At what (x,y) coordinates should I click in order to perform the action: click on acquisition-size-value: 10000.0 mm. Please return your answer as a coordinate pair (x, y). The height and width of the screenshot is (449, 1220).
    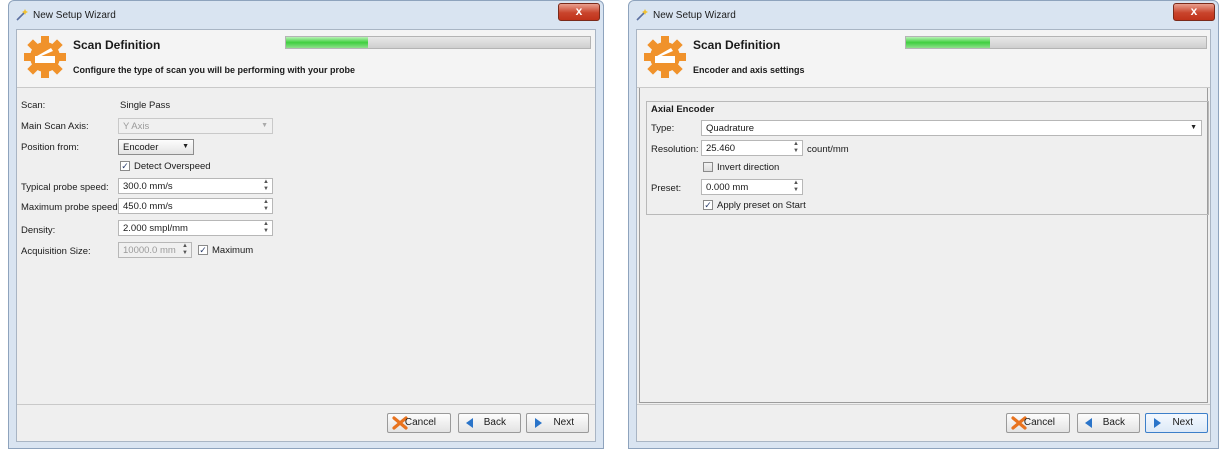
    Looking at the image, I should click on (149, 250).